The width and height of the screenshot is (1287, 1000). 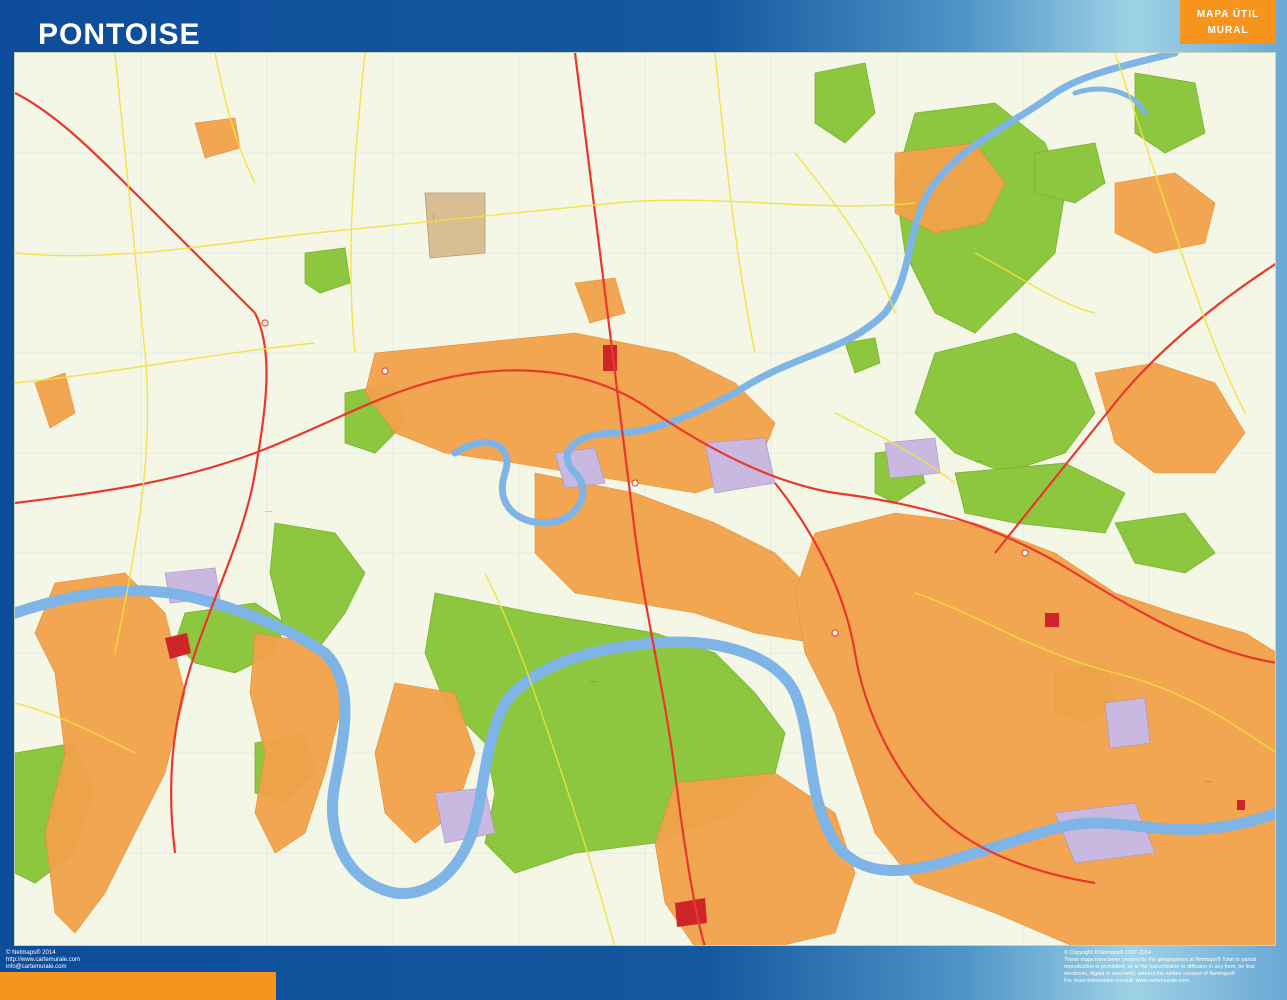 I want to click on footer-left-line: © Netmaps® 2014, so click(x=31, y=953).